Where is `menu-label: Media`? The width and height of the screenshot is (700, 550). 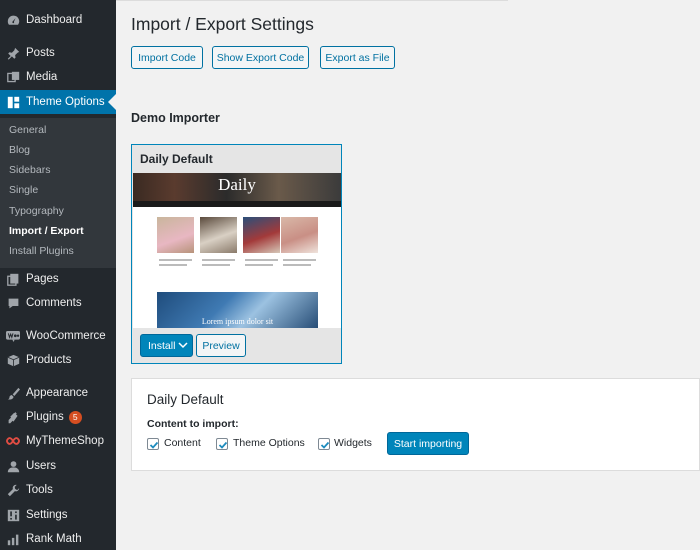 menu-label: Media is located at coordinates (42, 77).